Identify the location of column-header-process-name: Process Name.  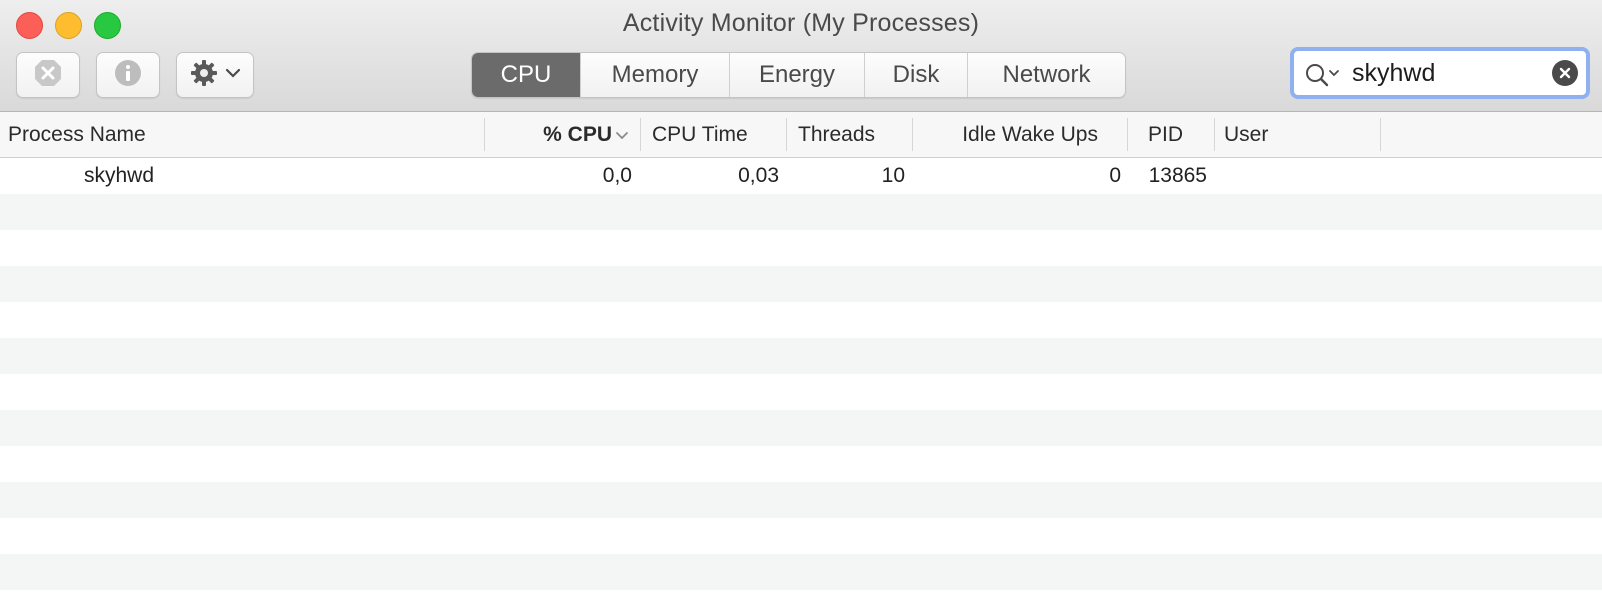
(243, 134).